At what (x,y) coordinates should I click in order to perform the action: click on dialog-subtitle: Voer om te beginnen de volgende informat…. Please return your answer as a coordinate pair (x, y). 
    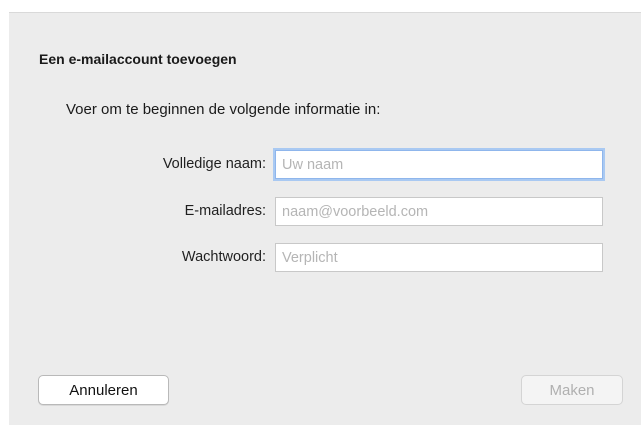
    Looking at the image, I should click on (223, 109).